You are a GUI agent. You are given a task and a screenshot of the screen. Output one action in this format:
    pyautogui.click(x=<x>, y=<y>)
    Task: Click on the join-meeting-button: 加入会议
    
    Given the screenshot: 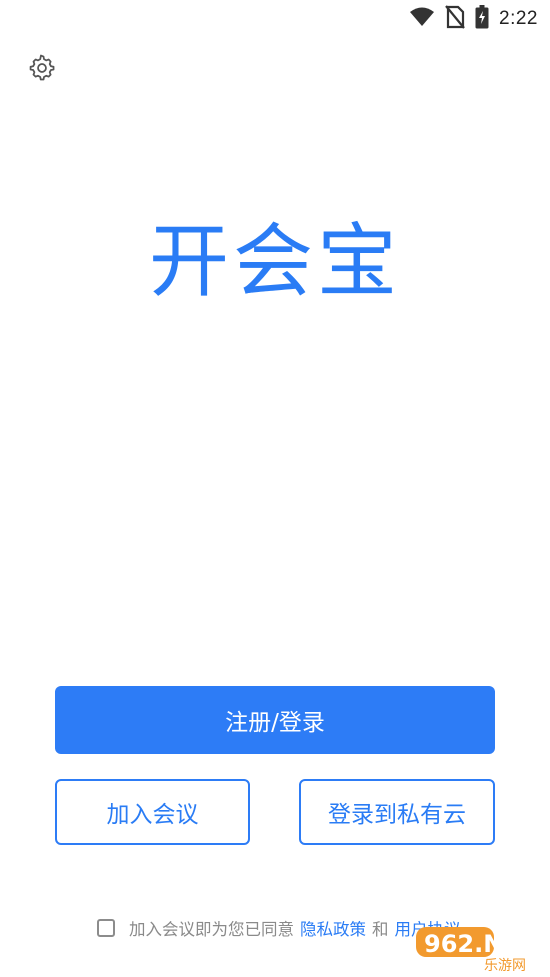 What is the action you would take?
    pyautogui.click(x=152, y=812)
    